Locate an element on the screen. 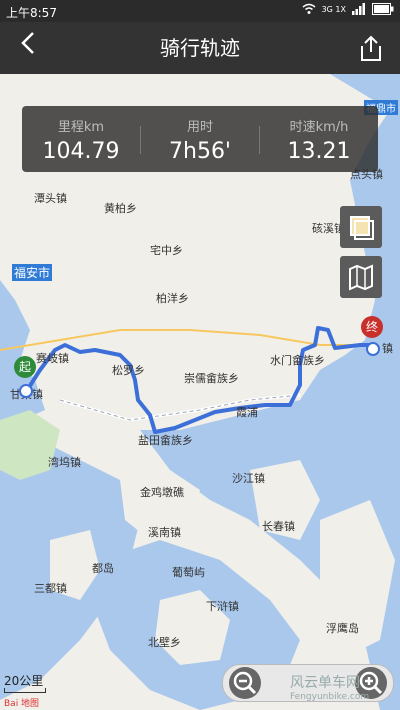  app-bar: 骑行轨迹 is located at coordinates (200, 48).